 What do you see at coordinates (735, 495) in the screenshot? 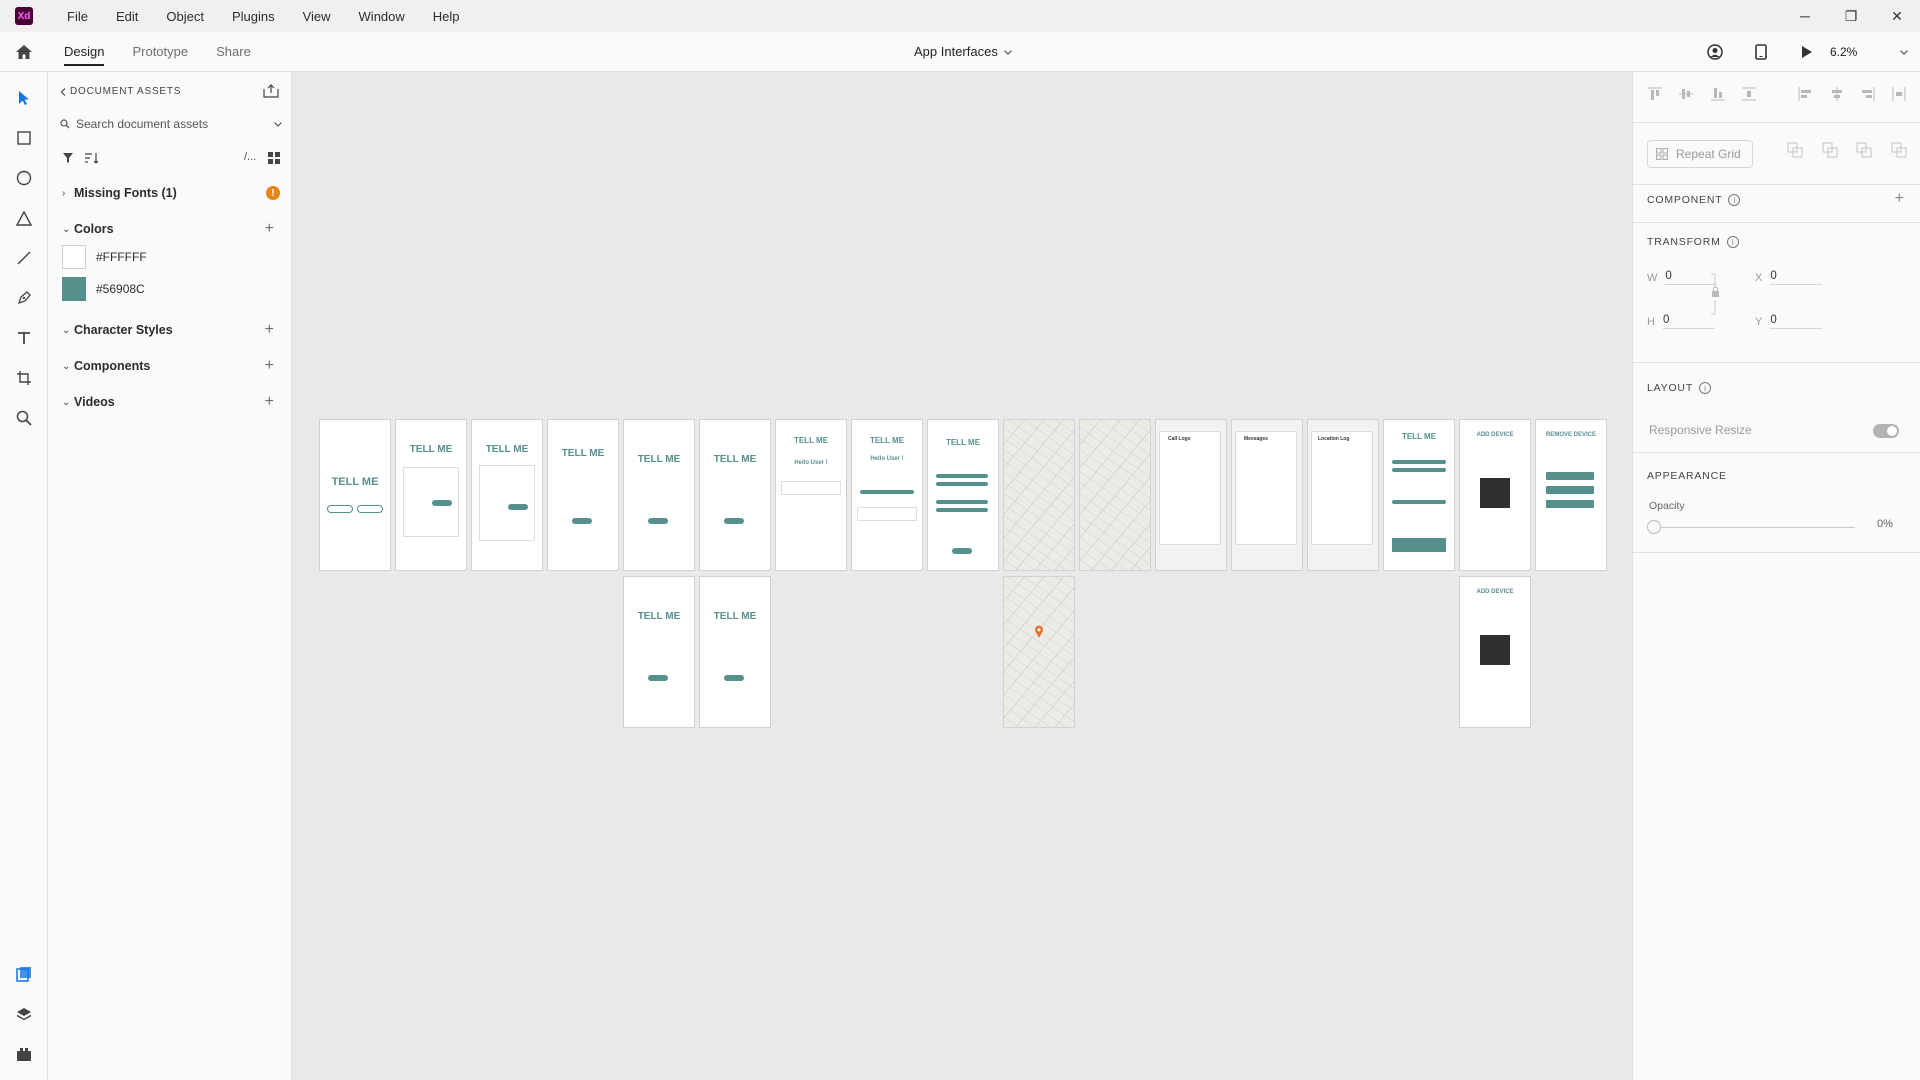
I see `artboard-pin: TELL ME` at bounding box center [735, 495].